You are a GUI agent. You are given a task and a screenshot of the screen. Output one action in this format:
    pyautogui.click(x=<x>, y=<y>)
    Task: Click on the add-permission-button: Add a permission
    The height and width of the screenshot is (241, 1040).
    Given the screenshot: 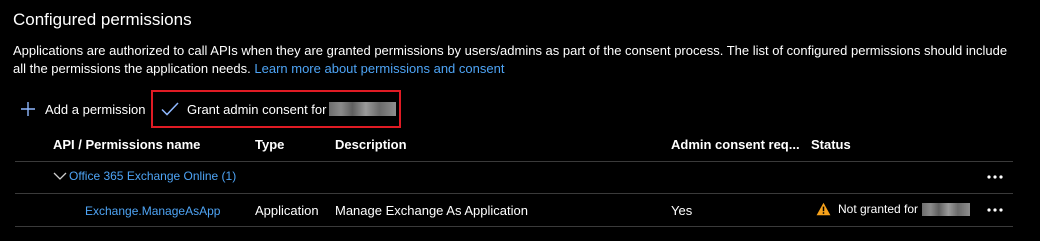 What is the action you would take?
    pyautogui.click(x=82, y=109)
    